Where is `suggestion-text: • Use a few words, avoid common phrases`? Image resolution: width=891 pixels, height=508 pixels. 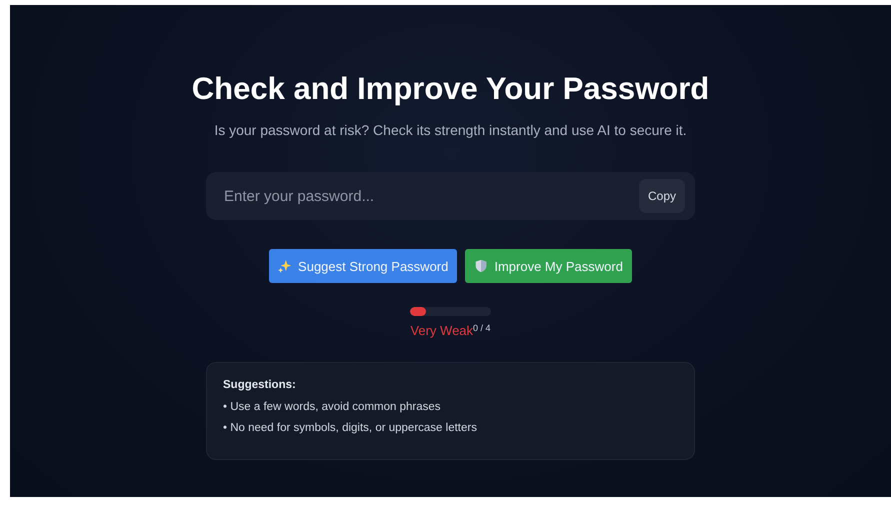
suggestion-text: • Use a few words, avoid common phrases is located at coordinates (332, 407).